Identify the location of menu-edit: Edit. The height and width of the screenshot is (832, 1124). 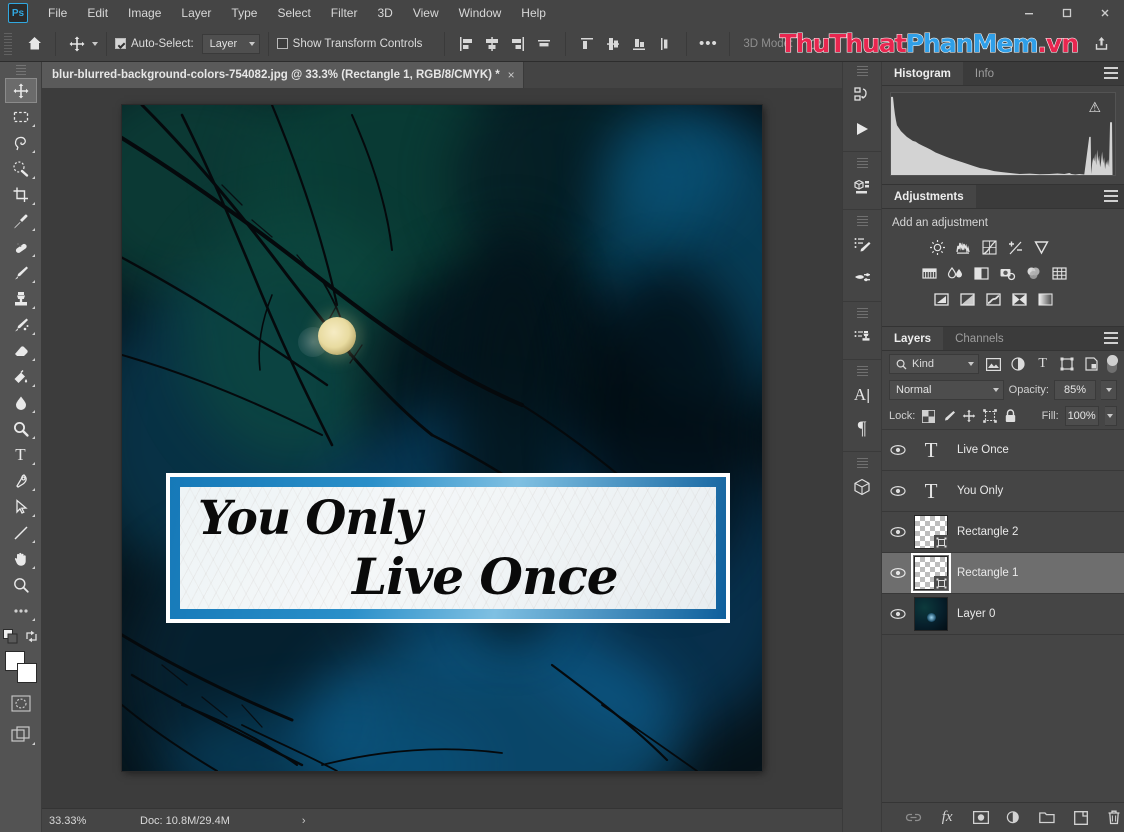
(97, 13).